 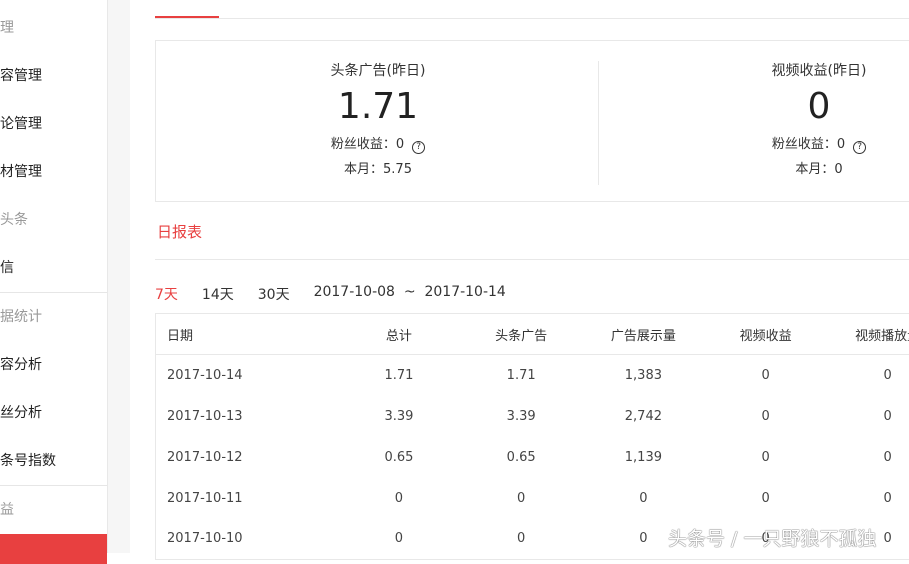 What do you see at coordinates (21, 365) in the screenshot?
I see `sidebar-item-content-analysis: 内容分析` at bounding box center [21, 365].